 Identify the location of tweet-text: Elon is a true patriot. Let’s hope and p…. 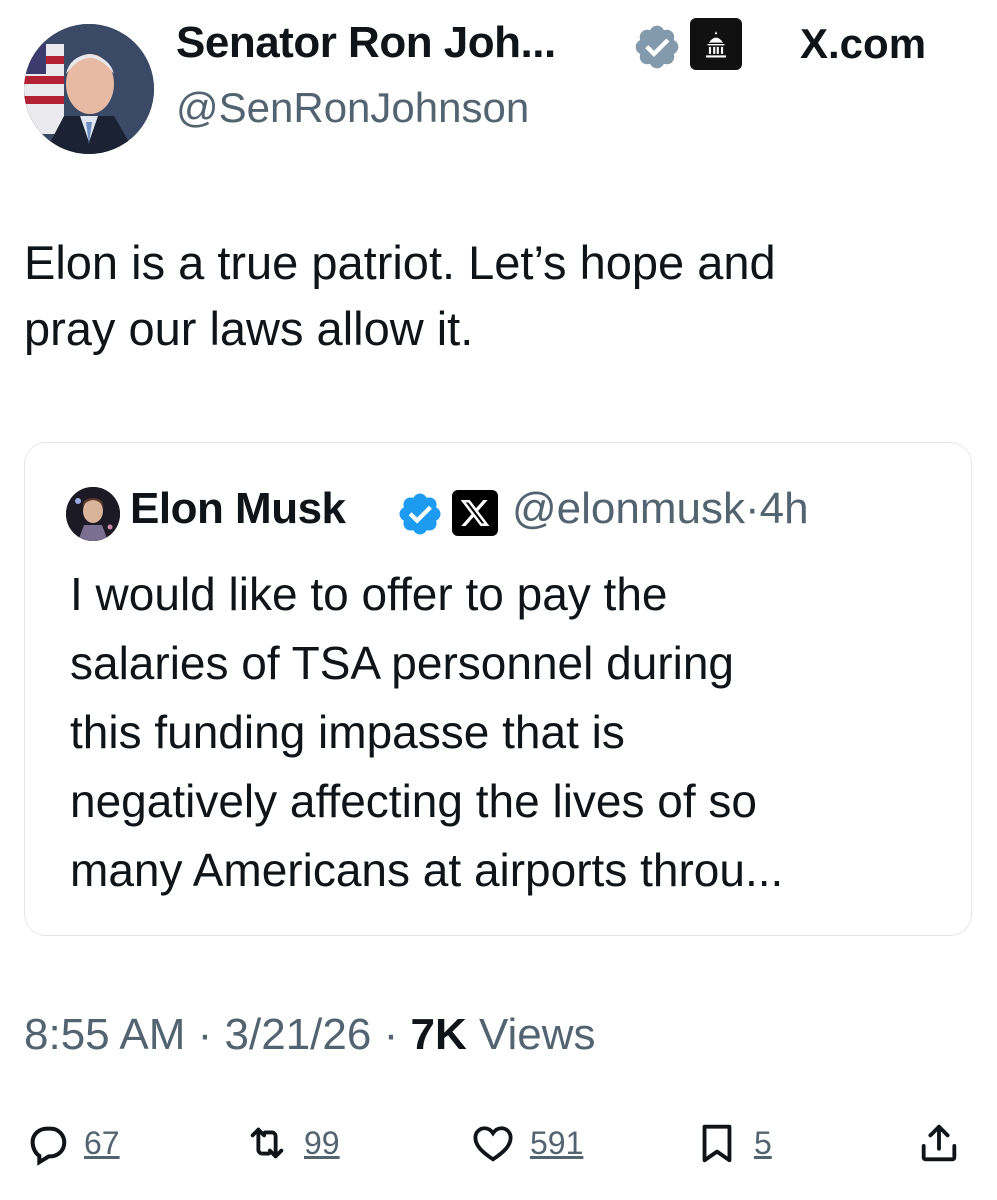
(494, 296).